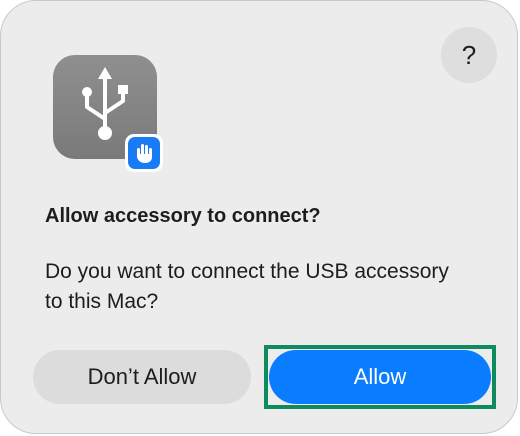  I want to click on help-button: ?, so click(469, 55).